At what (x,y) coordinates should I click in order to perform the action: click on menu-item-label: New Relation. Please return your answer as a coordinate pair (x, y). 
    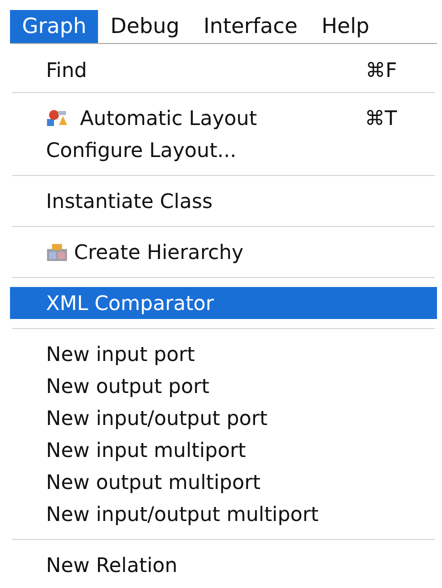
    Looking at the image, I should click on (112, 565).